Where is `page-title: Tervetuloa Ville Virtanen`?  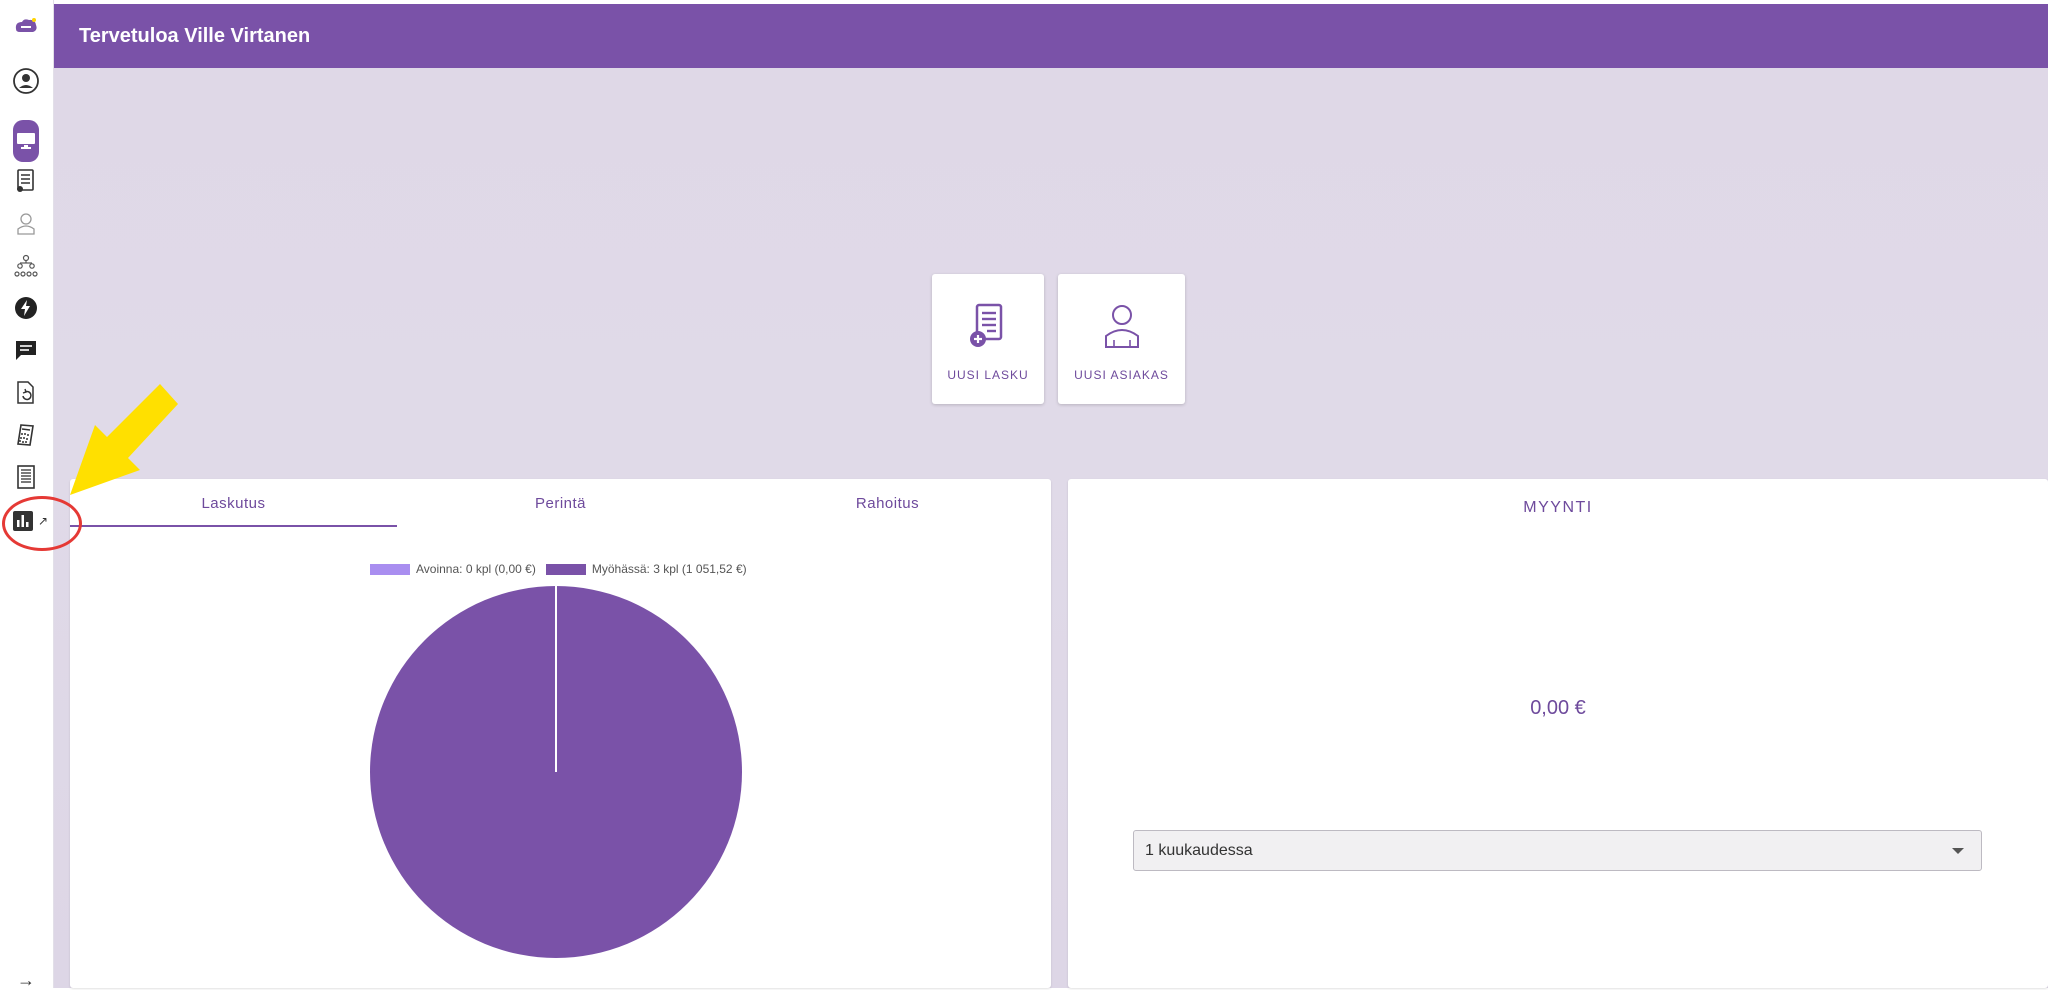 page-title: Tervetuloa Ville Virtanen is located at coordinates (195, 35).